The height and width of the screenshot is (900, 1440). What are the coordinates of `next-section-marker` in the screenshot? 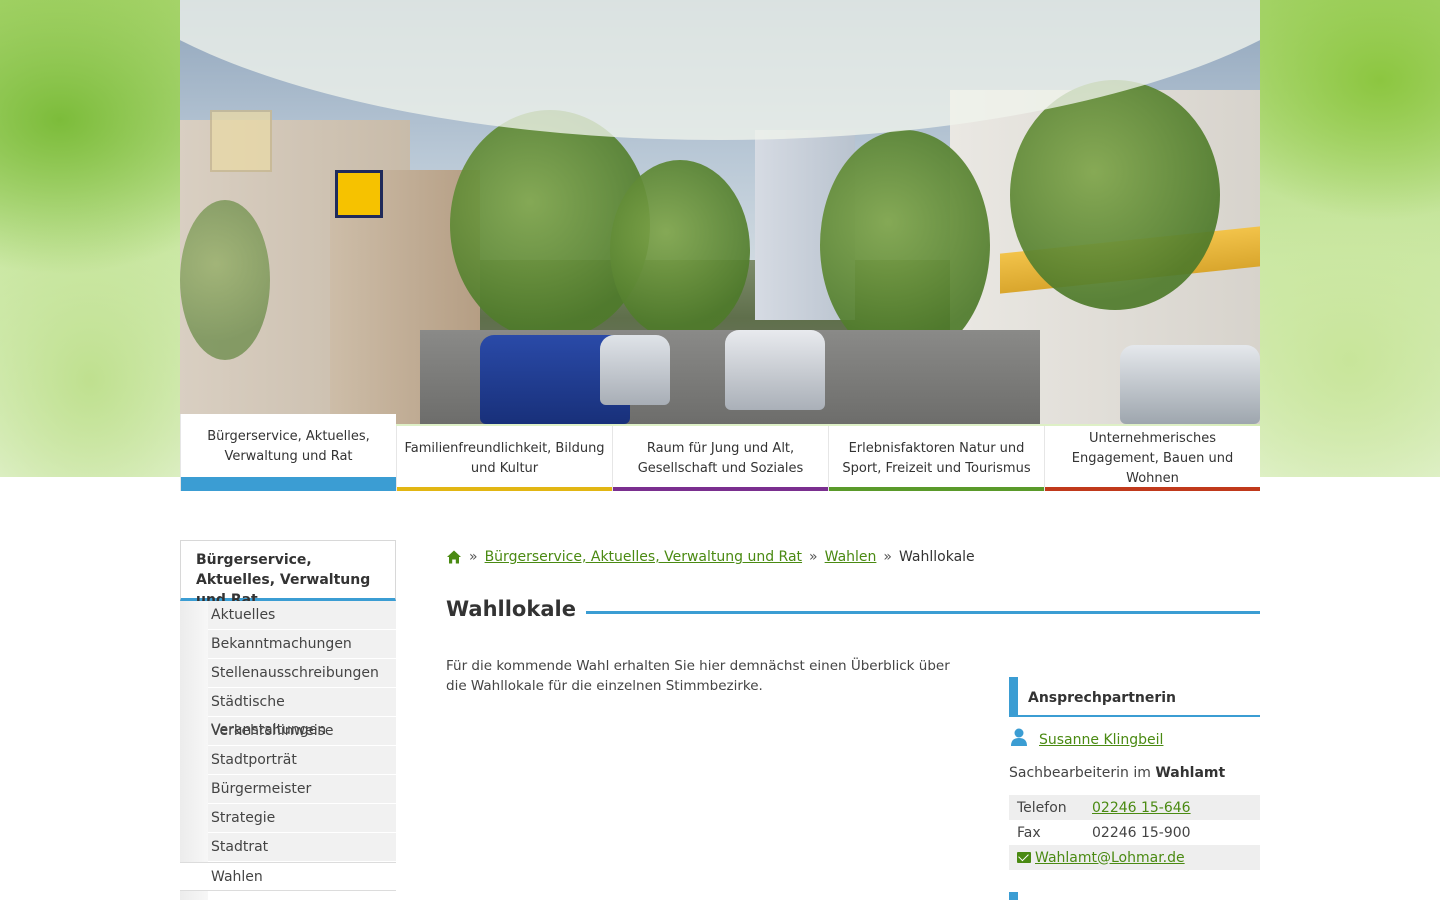 It's located at (1013, 896).